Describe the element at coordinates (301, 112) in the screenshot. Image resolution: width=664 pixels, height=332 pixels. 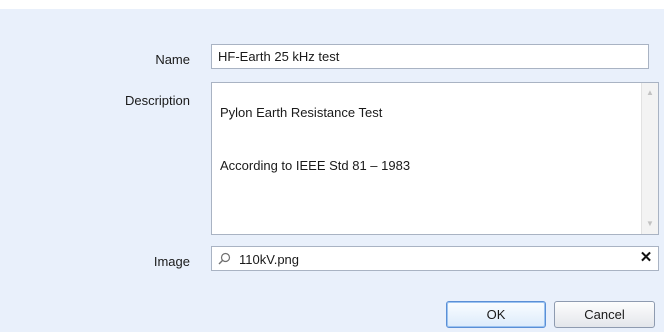
I see `description-line: Pylon Earth Resistance Test` at that location.